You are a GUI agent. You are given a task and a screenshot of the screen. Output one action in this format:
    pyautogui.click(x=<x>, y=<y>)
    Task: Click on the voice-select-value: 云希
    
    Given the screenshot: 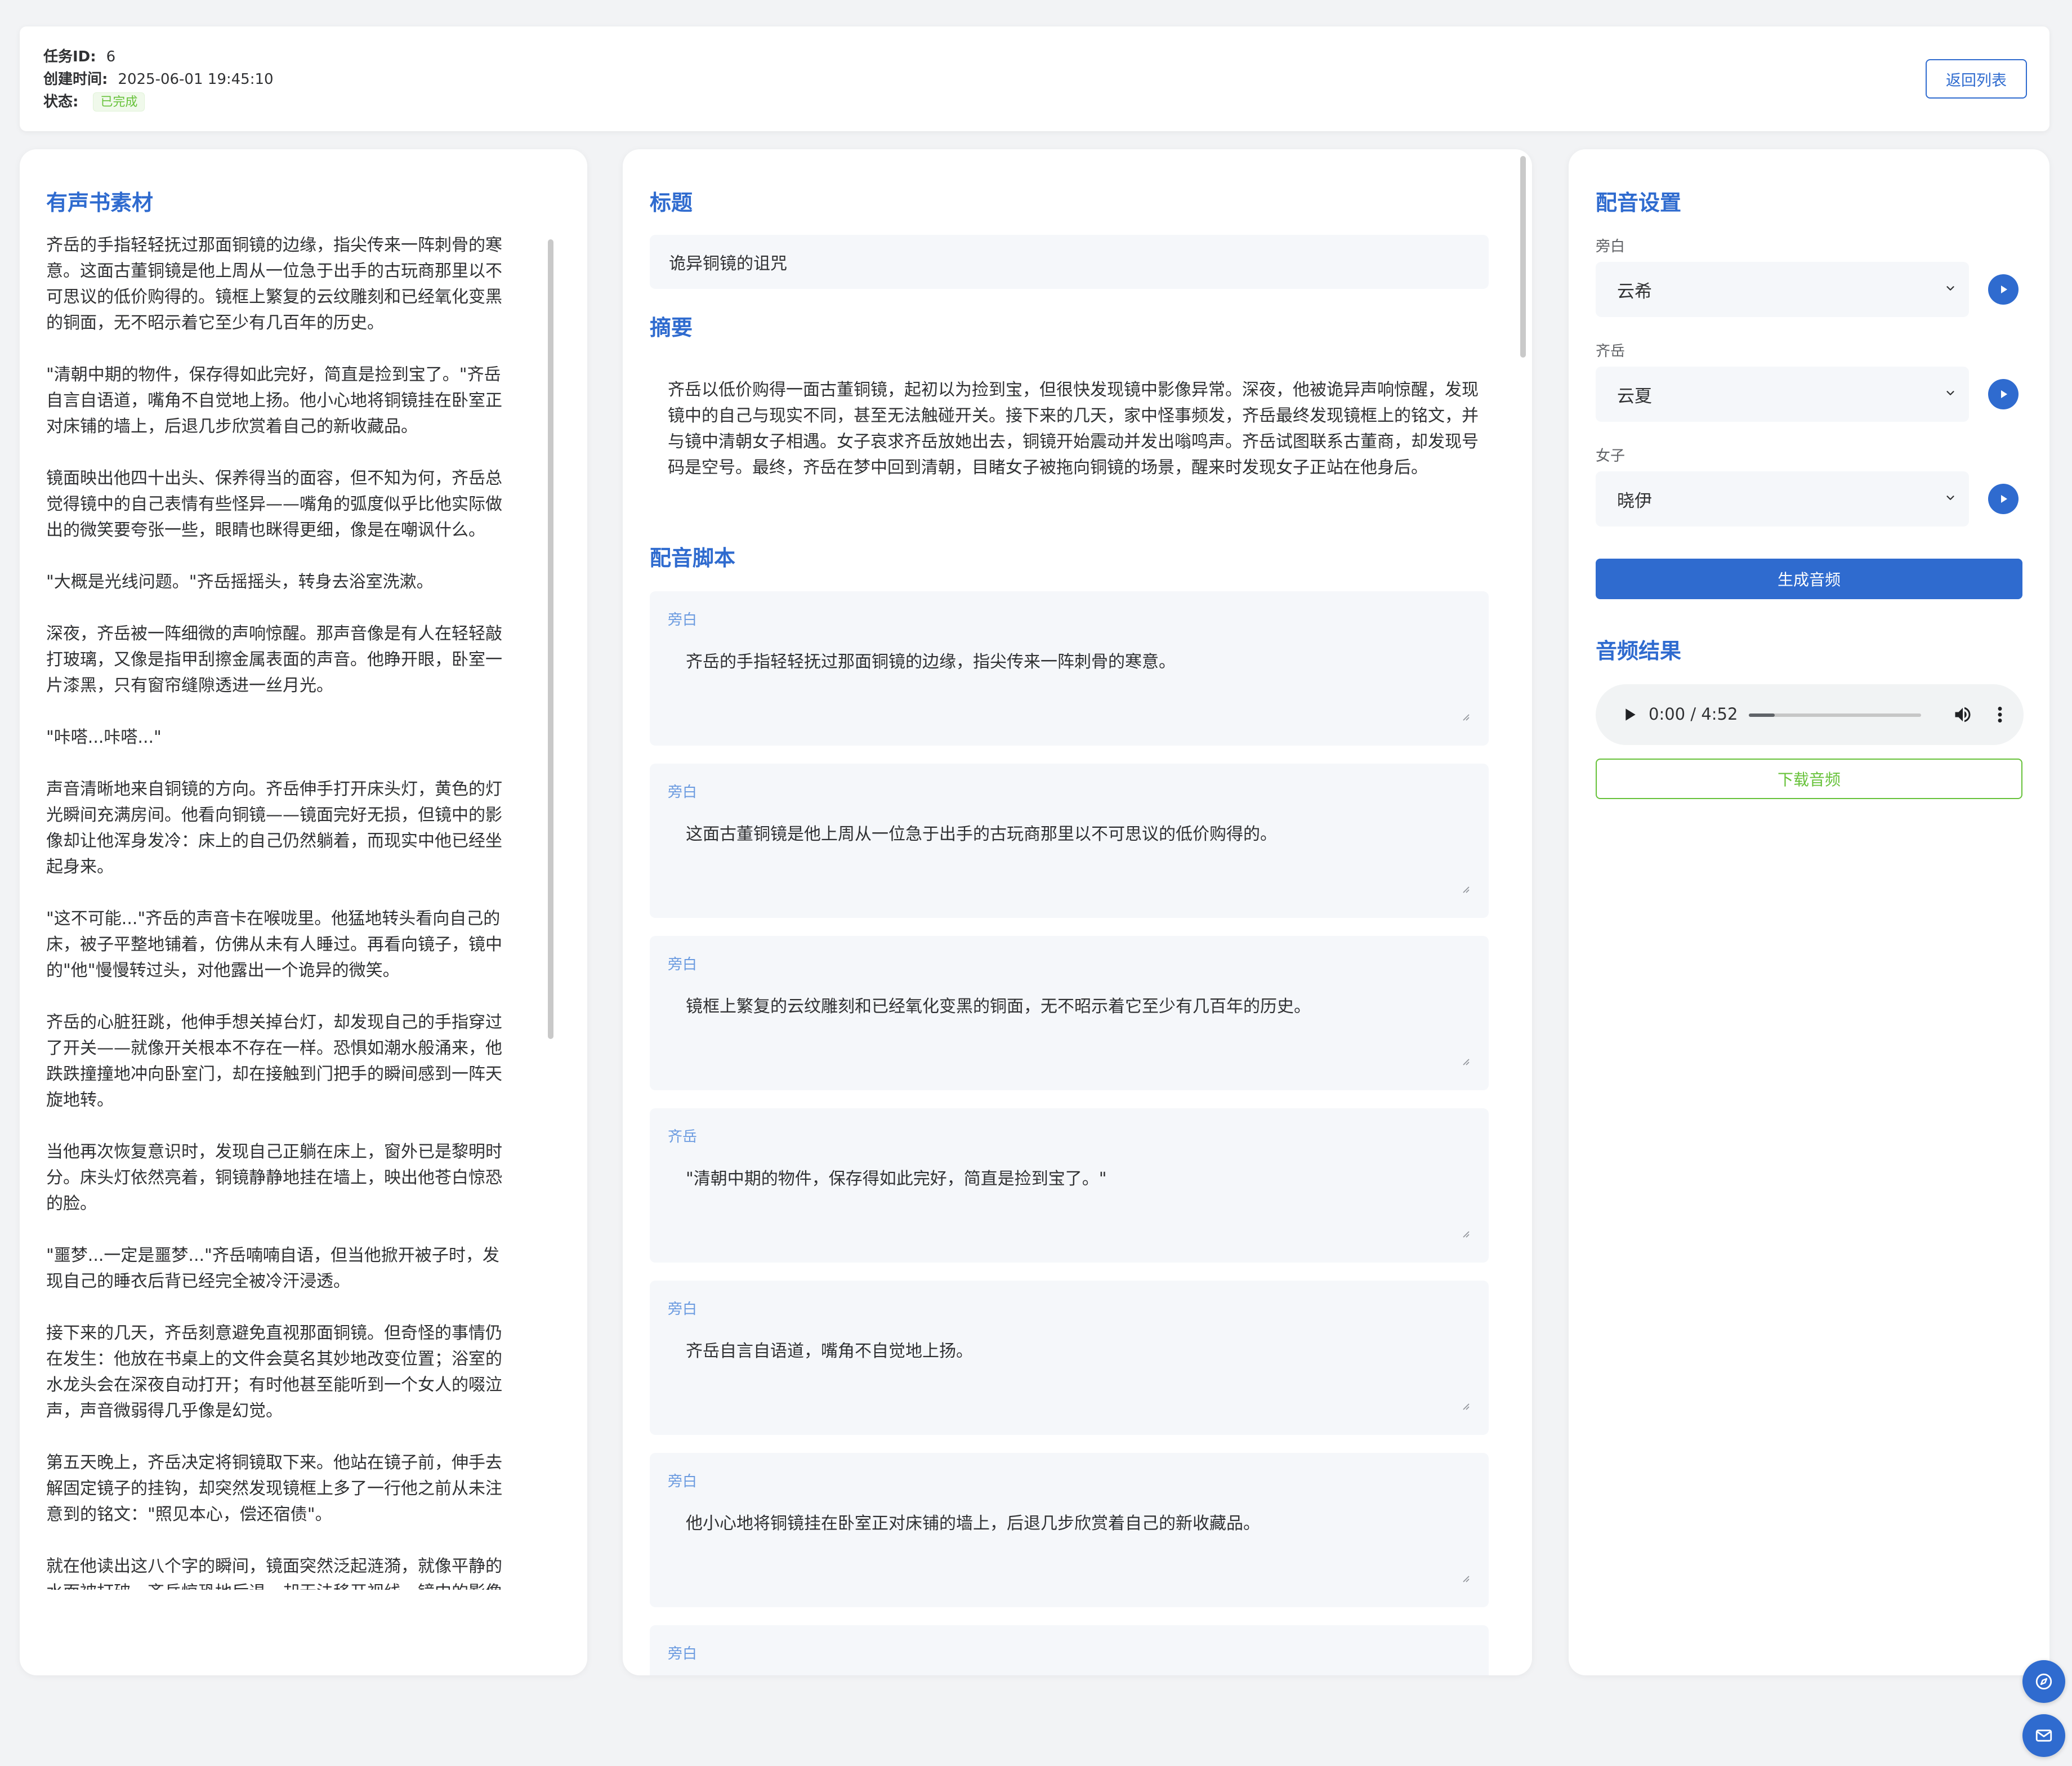 What is the action you would take?
    pyautogui.click(x=1634, y=291)
    